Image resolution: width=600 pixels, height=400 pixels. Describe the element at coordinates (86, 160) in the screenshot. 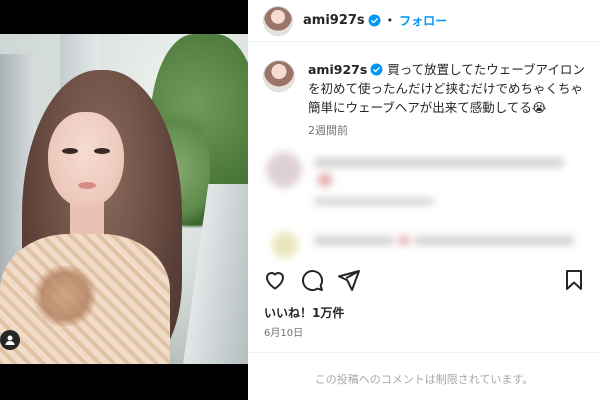

I see `photo-face` at that location.